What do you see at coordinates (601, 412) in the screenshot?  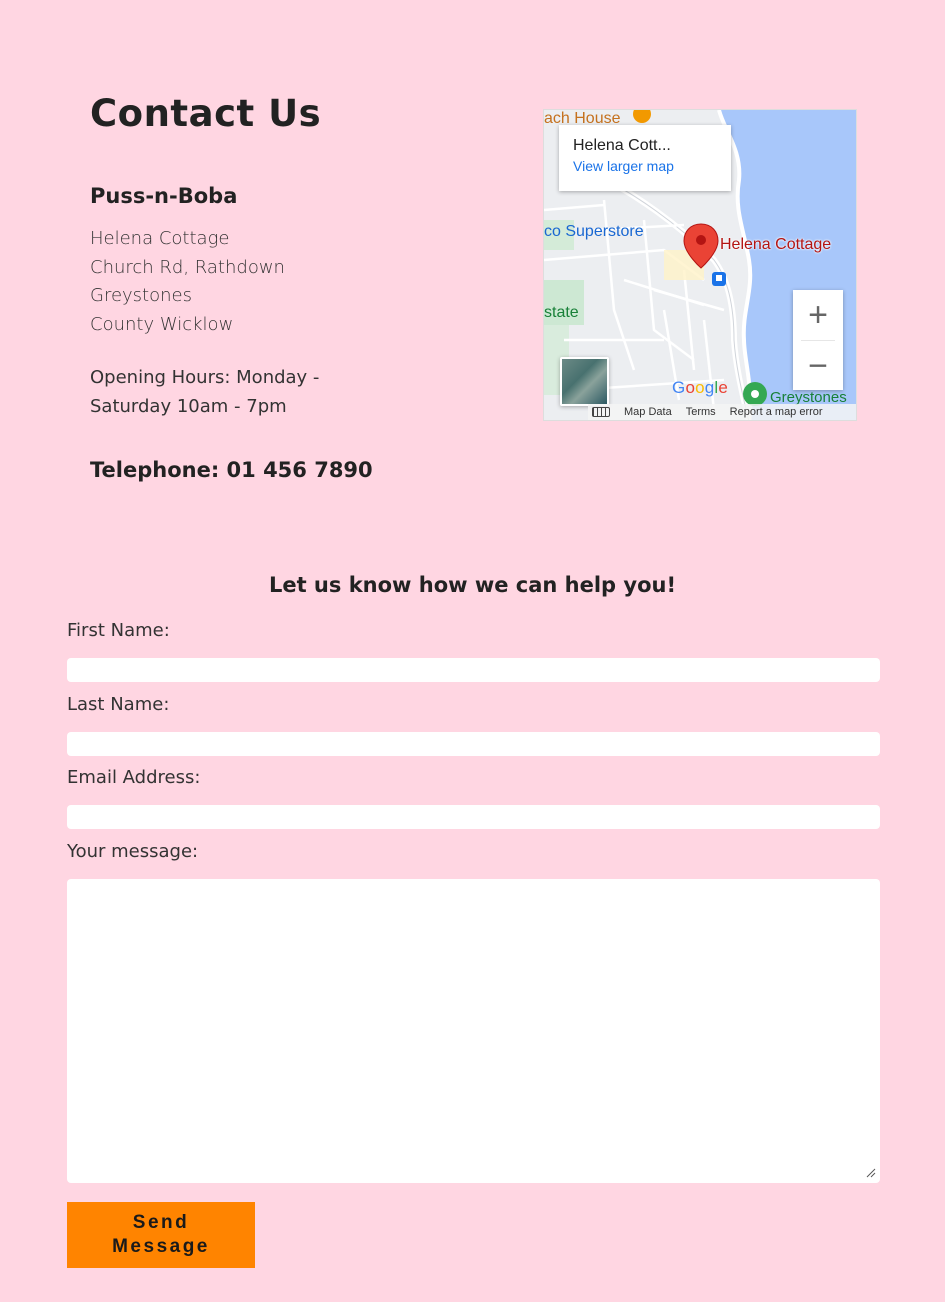 I see `keyboard-icon` at bounding box center [601, 412].